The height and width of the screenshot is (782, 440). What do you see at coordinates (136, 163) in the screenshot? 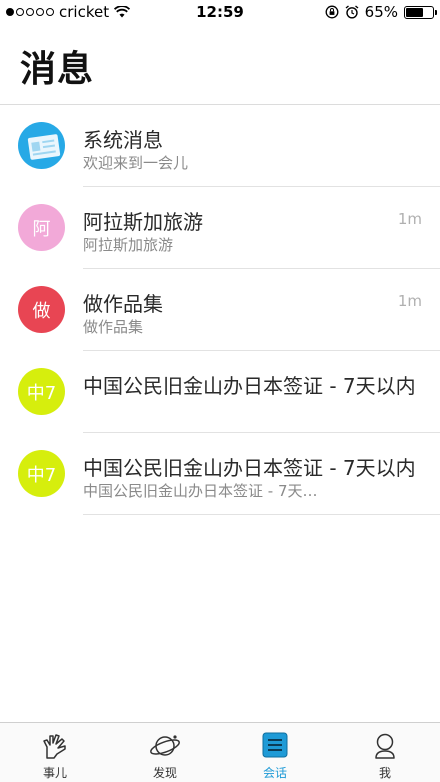
I see `conversation-preview: 欢迎来到一会儿` at bounding box center [136, 163].